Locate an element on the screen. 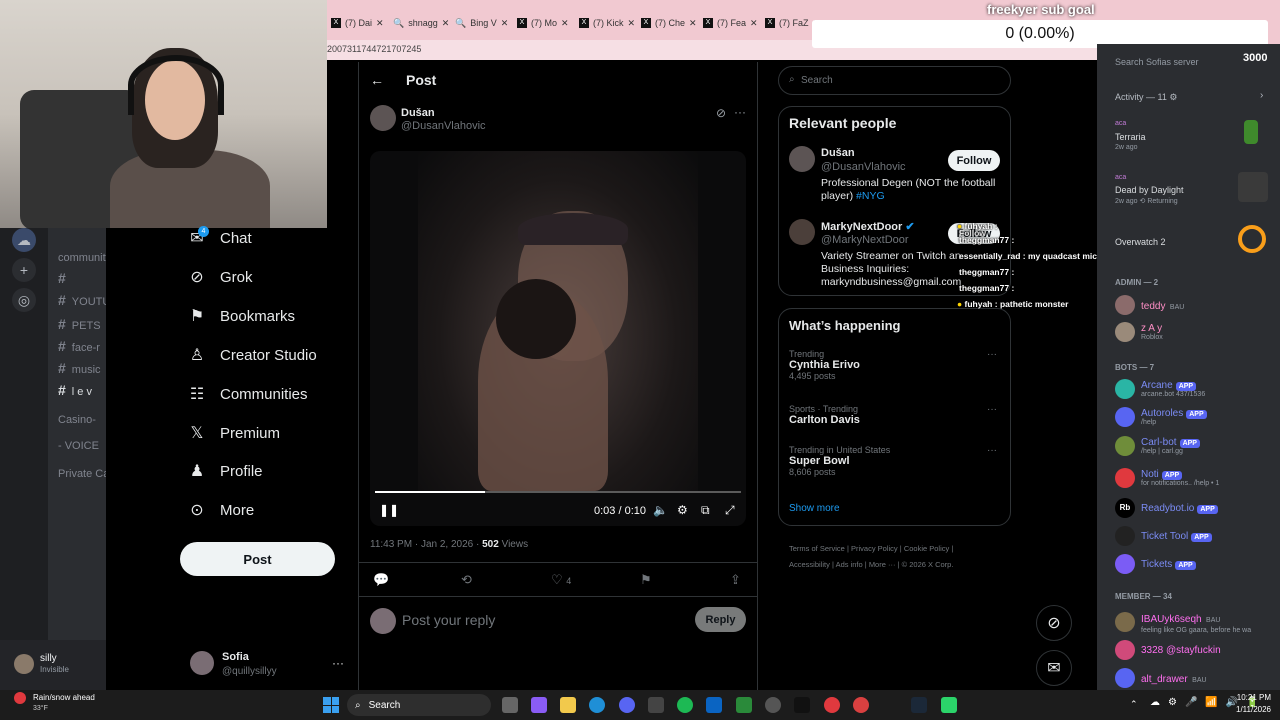  chrome-profile-icon is located at coordinates (861, 705).